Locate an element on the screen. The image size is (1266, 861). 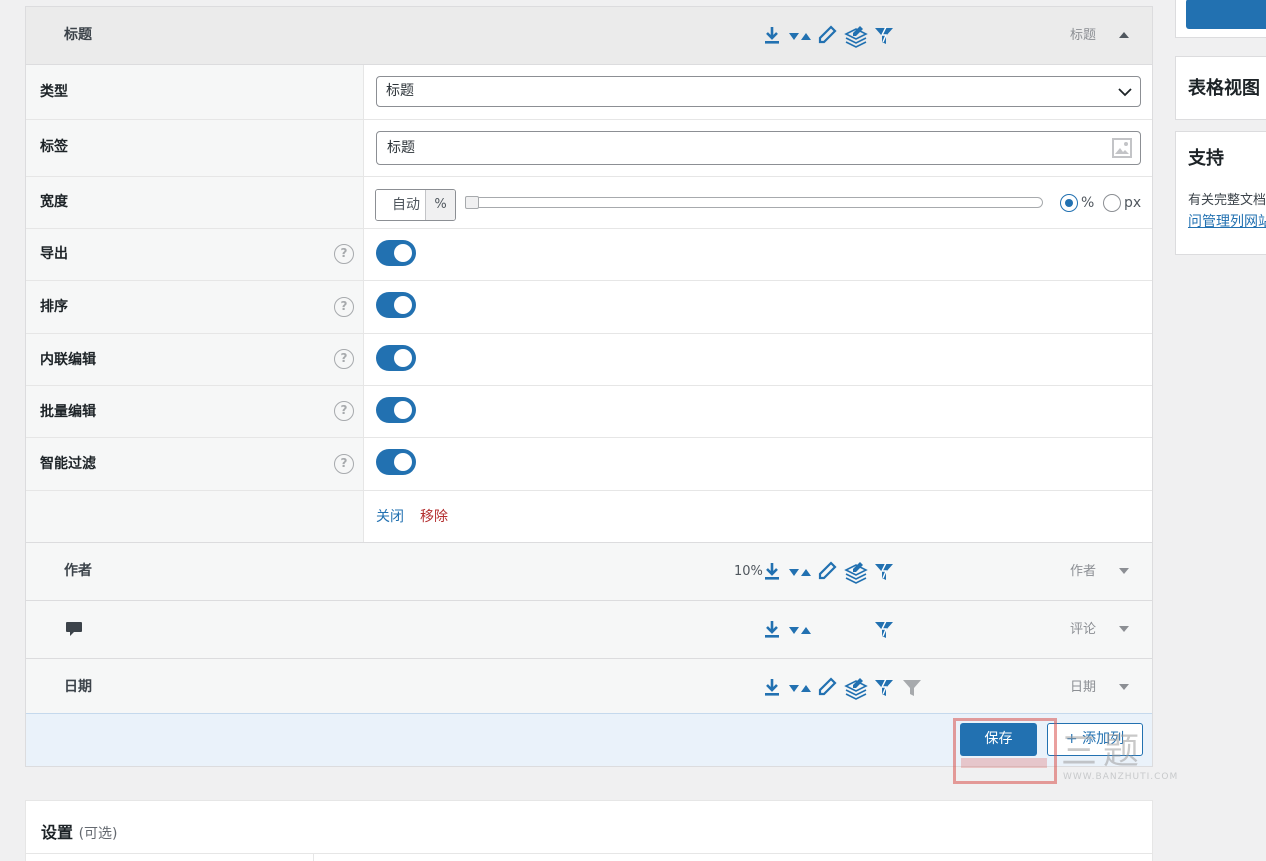
type-select-value: 标题 is located at coordinates (400, 91).